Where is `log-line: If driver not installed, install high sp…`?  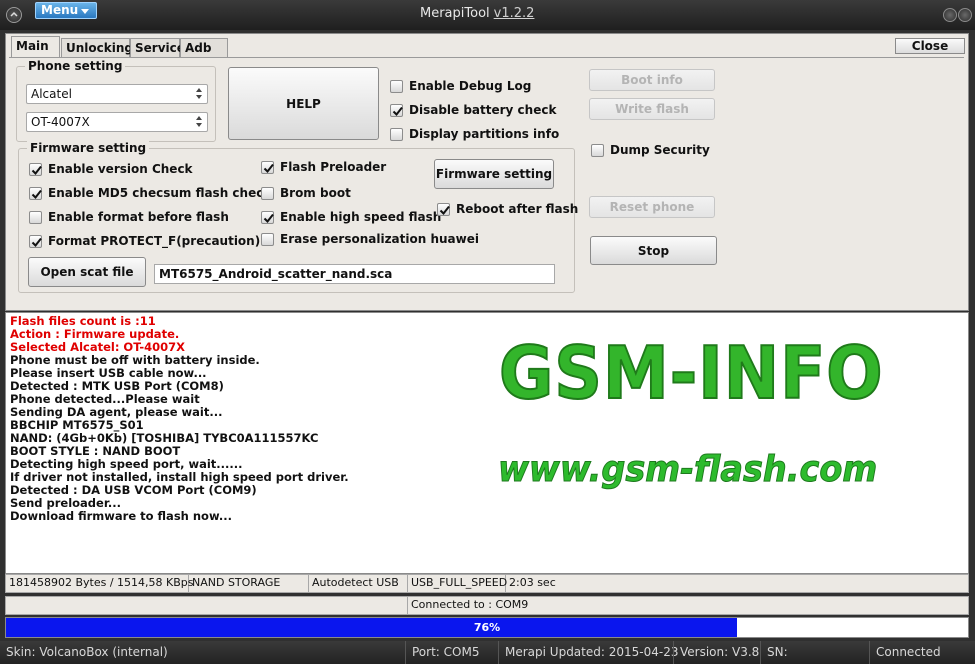 log-line: If driver not installed, install high sp… is located at coordinates (179, 477).